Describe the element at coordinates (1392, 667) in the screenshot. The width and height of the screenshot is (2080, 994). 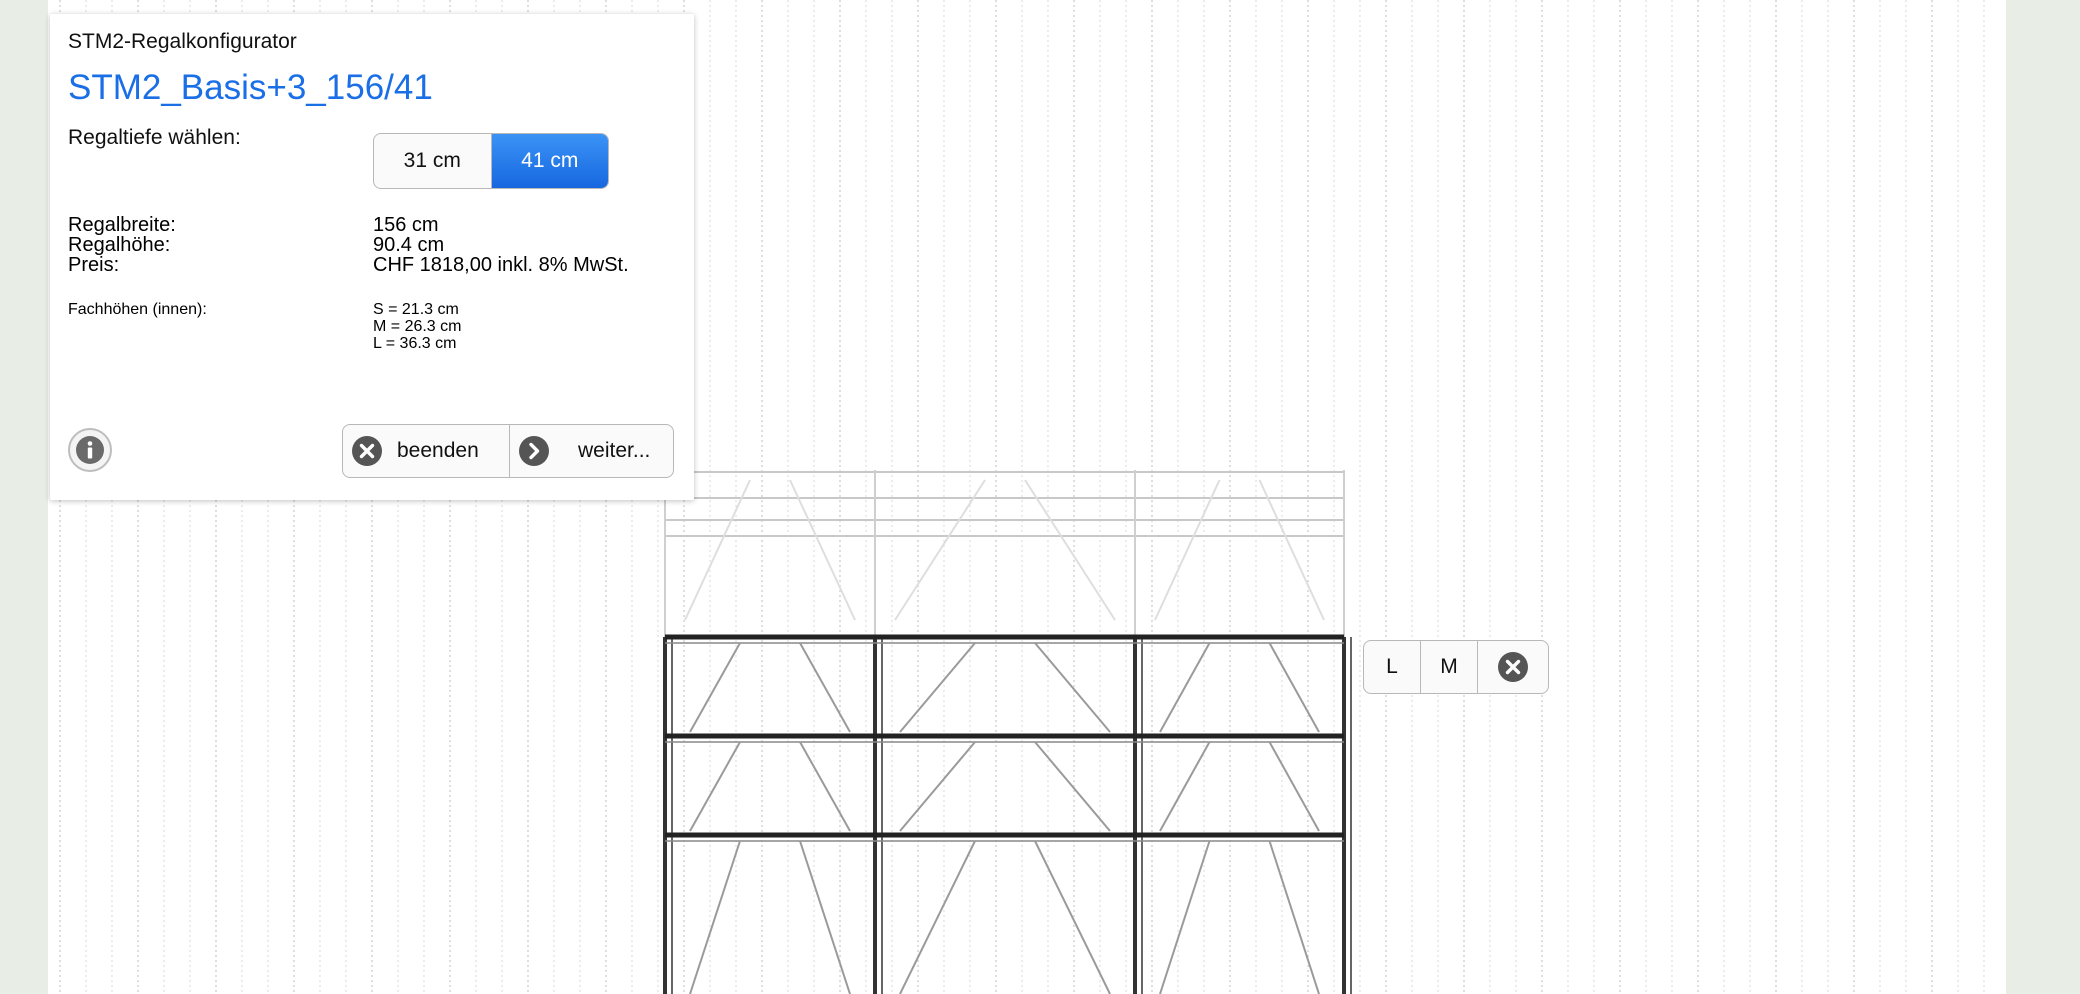
I see `size-l-button: L` at that location.